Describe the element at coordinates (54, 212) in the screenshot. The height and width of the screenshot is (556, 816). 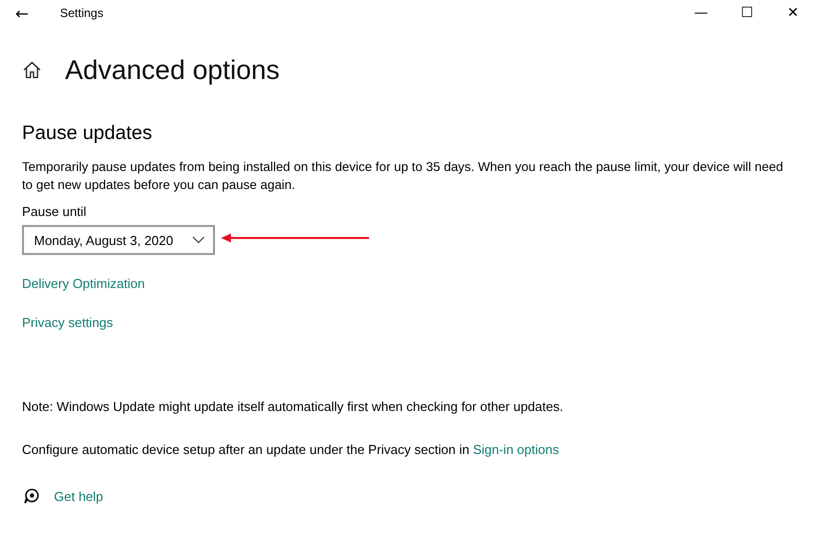
I see `field-label: Pause until` at that location.